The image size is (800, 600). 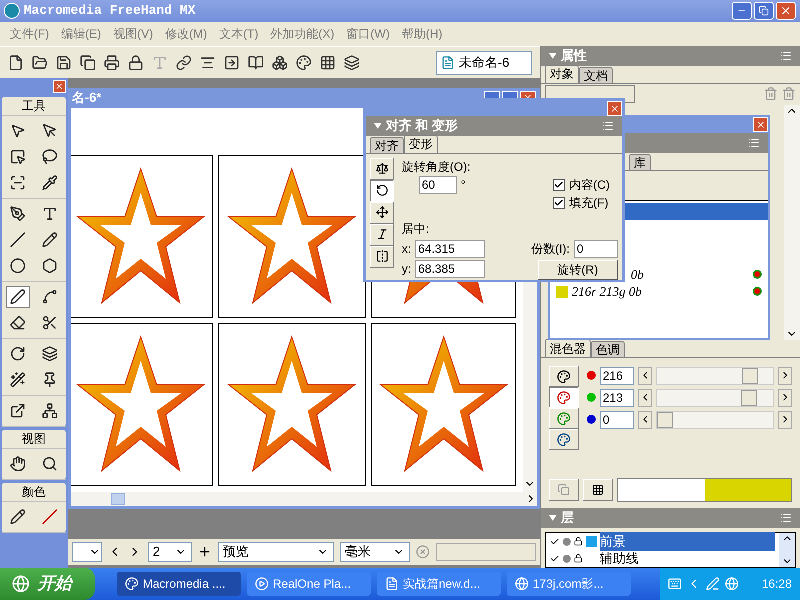 I want to click on export-icon, so click(x=232, y=62).